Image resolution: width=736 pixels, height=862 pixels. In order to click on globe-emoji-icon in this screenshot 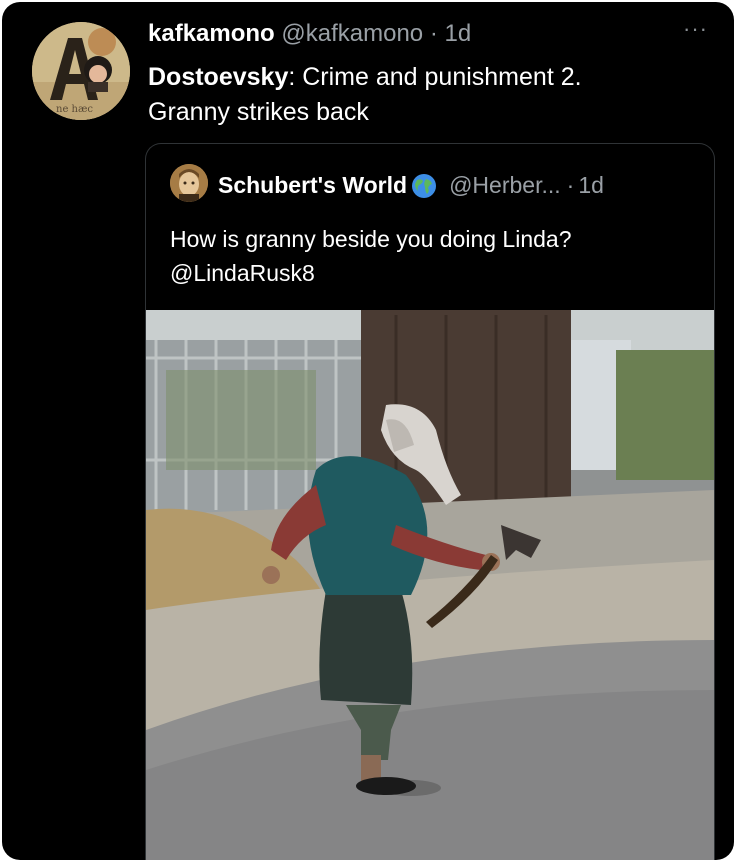, I will do `click(424, 185)`.